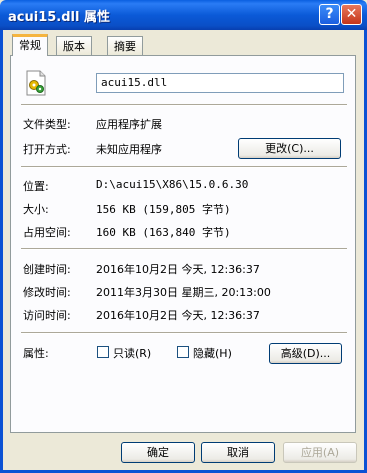 The height and width of the screenshot is (473, 367). I want to click on accessed-label: 访问时间:, so click(47, 315).